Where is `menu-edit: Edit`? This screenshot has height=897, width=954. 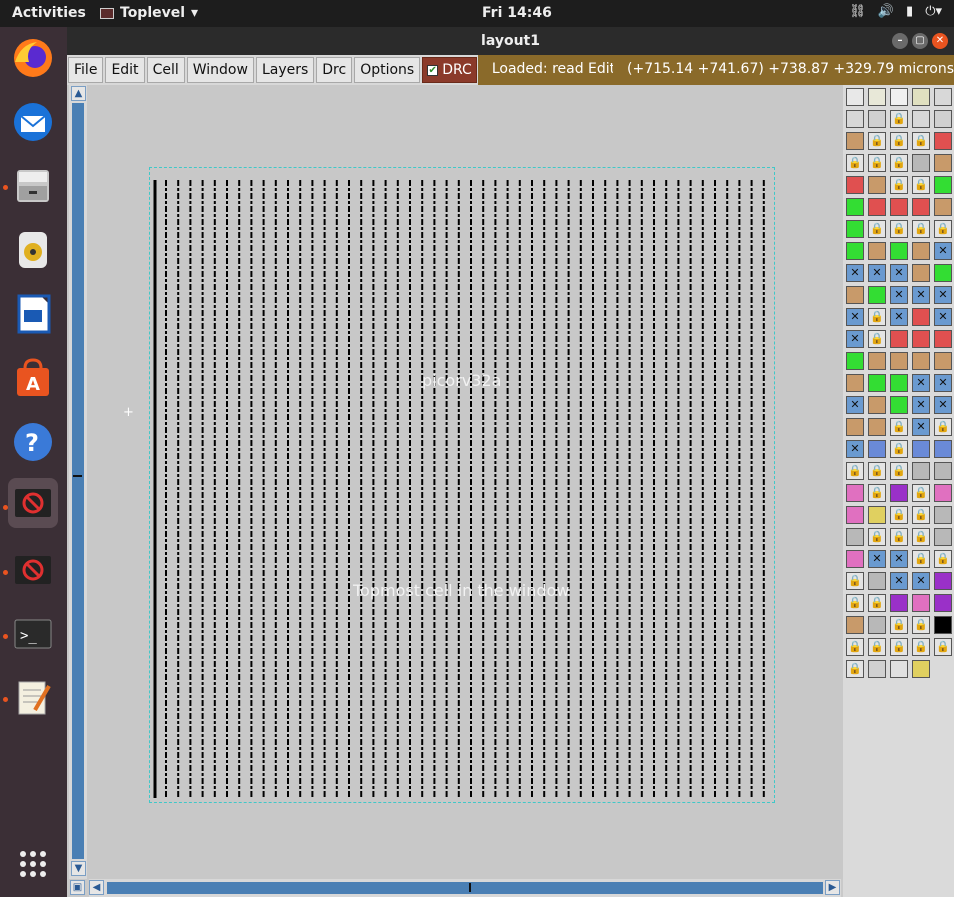
menu-edit: Edit is located at coordinates (125, 70).